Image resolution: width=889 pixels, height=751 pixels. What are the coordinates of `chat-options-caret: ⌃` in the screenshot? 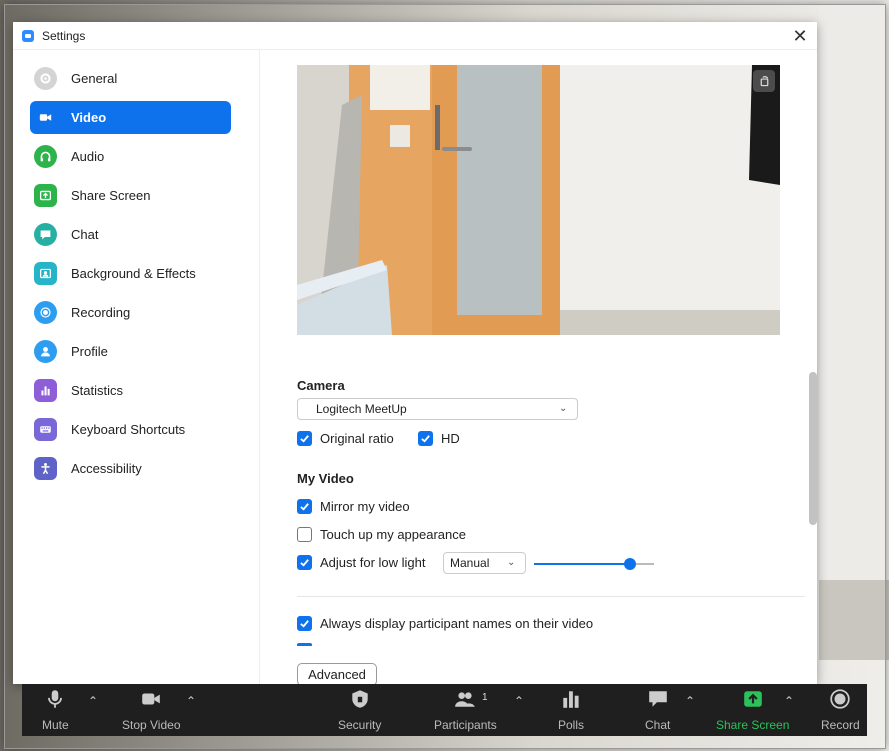 It's located at (690, 701).